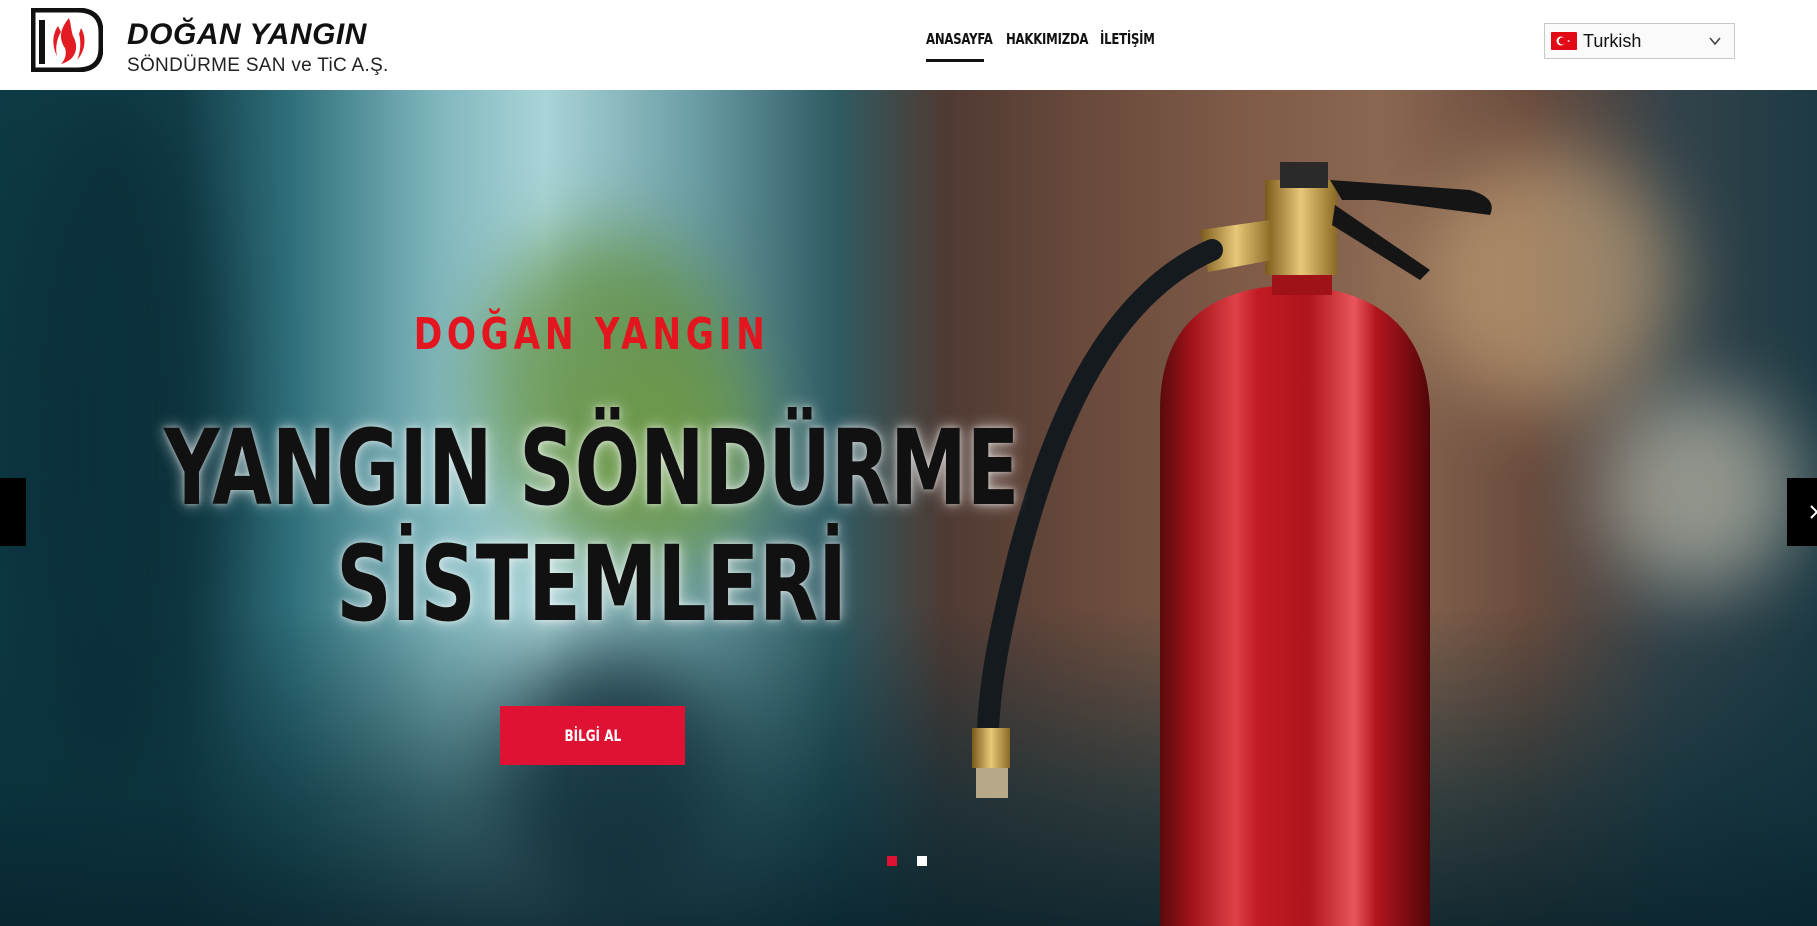  I want to click on main-nav: ANASAYFA HAKKIMIZDA İLETİŞİM, so click(1040, 39).